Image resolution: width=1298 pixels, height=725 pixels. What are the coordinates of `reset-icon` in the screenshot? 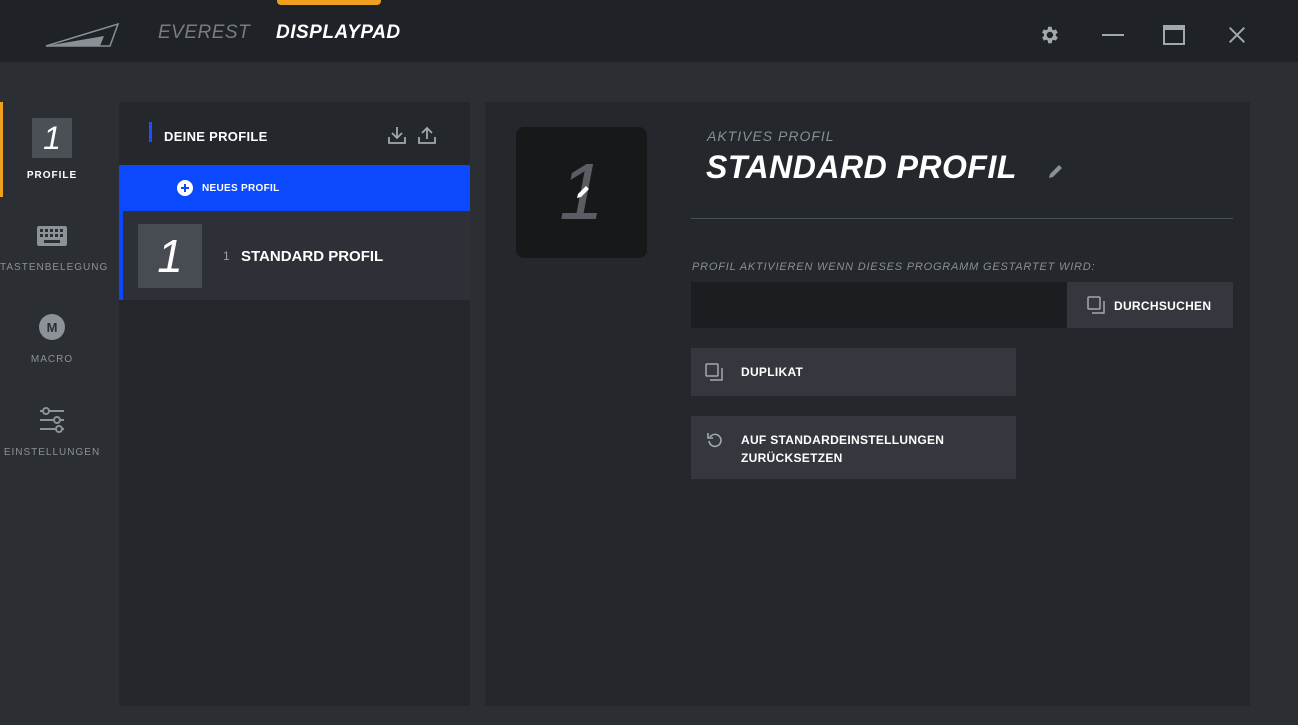 It's located at (714, 440).